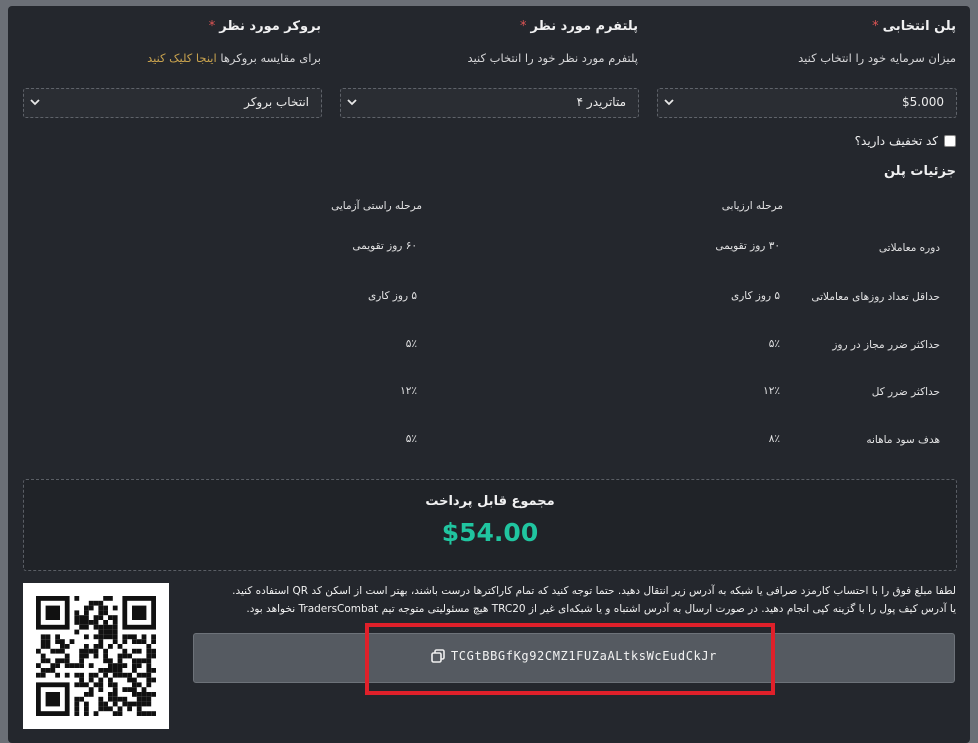 This screenshot has height=743, width=978. Describe the element at coordinates (172, 103) in the screenshot. I see `broker-select: انتخاب بروکر` at that location.